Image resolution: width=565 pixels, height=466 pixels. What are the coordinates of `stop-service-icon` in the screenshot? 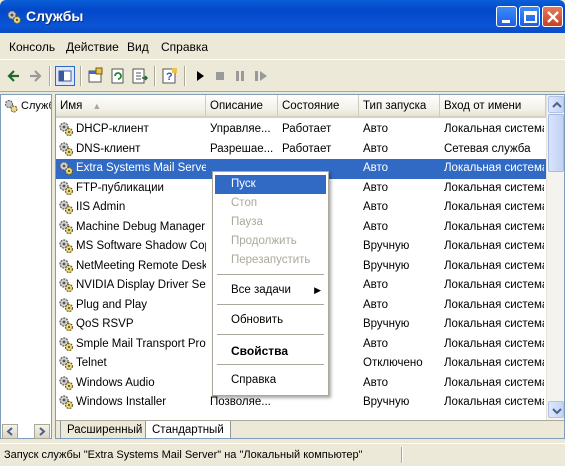 It's located at (220, 76).